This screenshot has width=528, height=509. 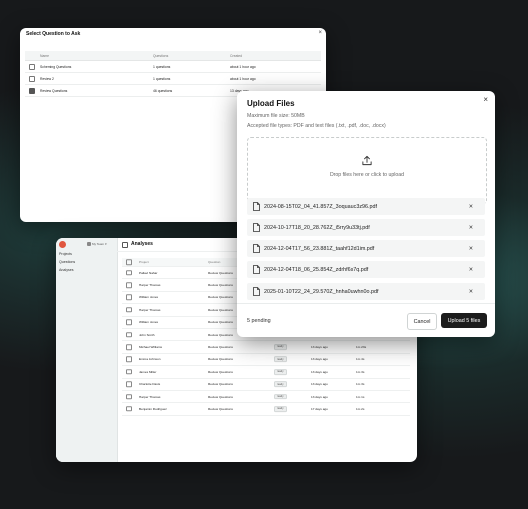 I want to click on dialog-title: Upload Files, so click(x=271, y=103).